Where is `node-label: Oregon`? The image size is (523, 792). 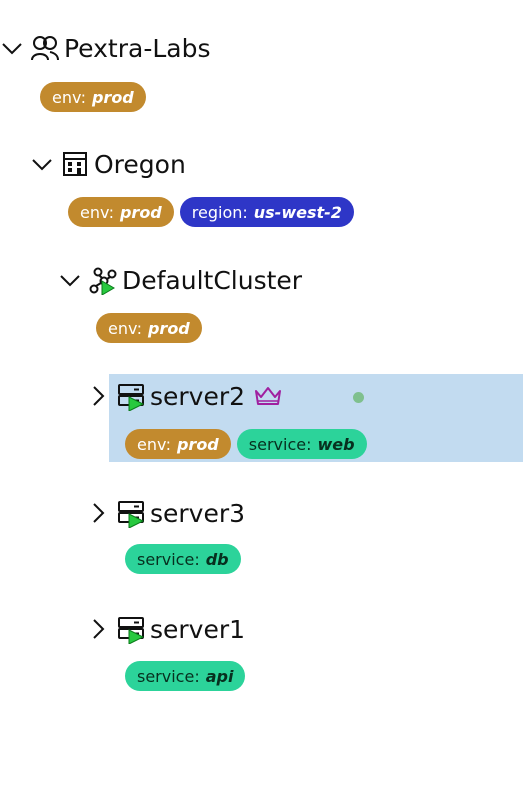 node-label: Oregon is located at coordinates (140, 164).